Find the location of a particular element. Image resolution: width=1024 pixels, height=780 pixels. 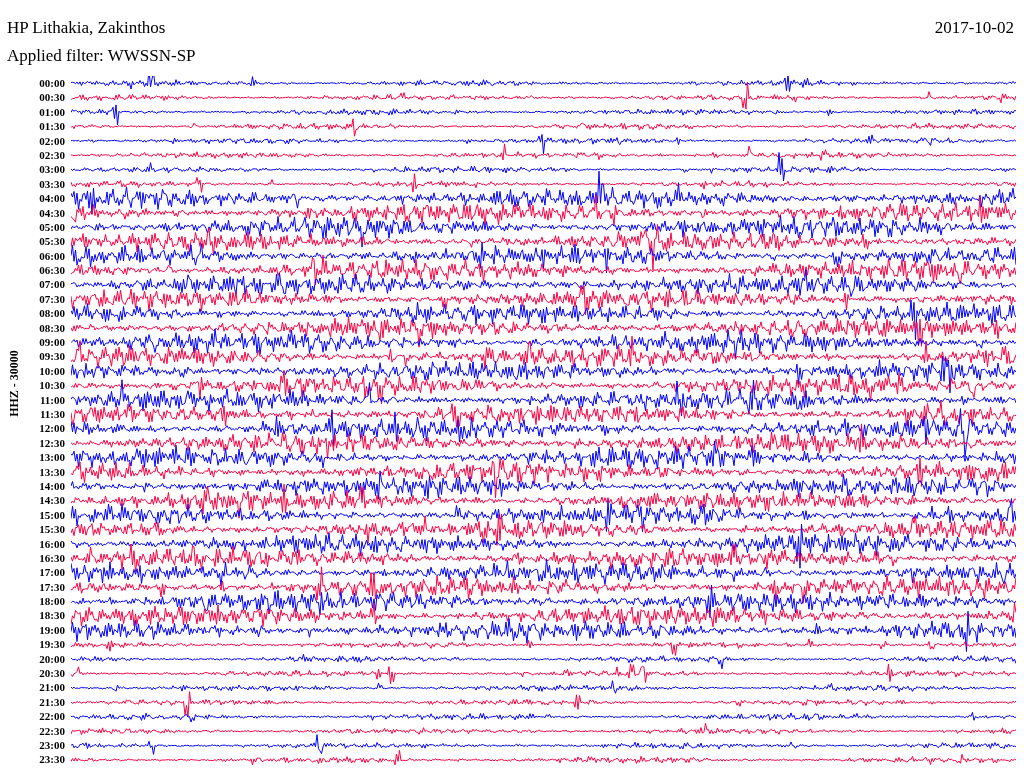

time-label: 14:00 is located at coordinates (52, 486).